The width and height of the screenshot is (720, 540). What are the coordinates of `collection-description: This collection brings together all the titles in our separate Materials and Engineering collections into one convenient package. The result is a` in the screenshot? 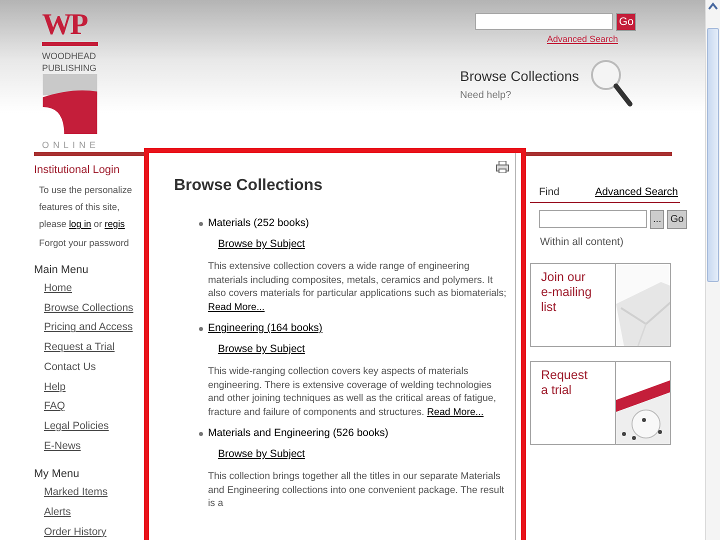 It's located at (357, 490).